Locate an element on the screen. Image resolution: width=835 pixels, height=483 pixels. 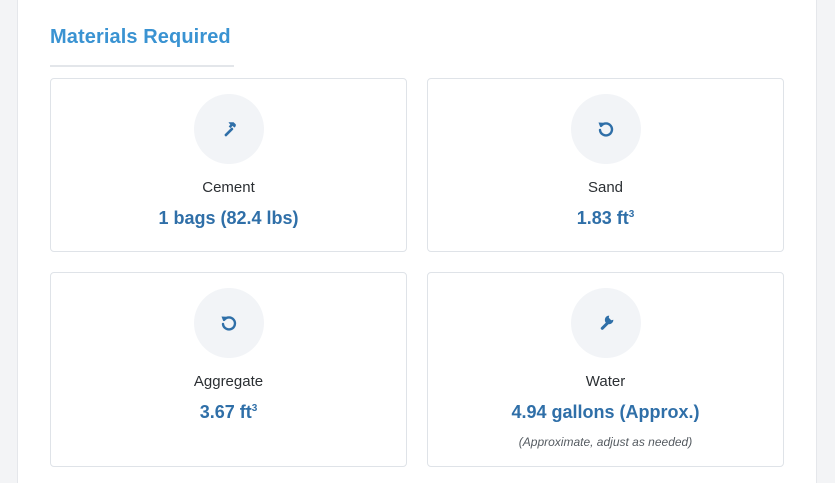
section-title: Materials Required is located at coordinates (140, 37).